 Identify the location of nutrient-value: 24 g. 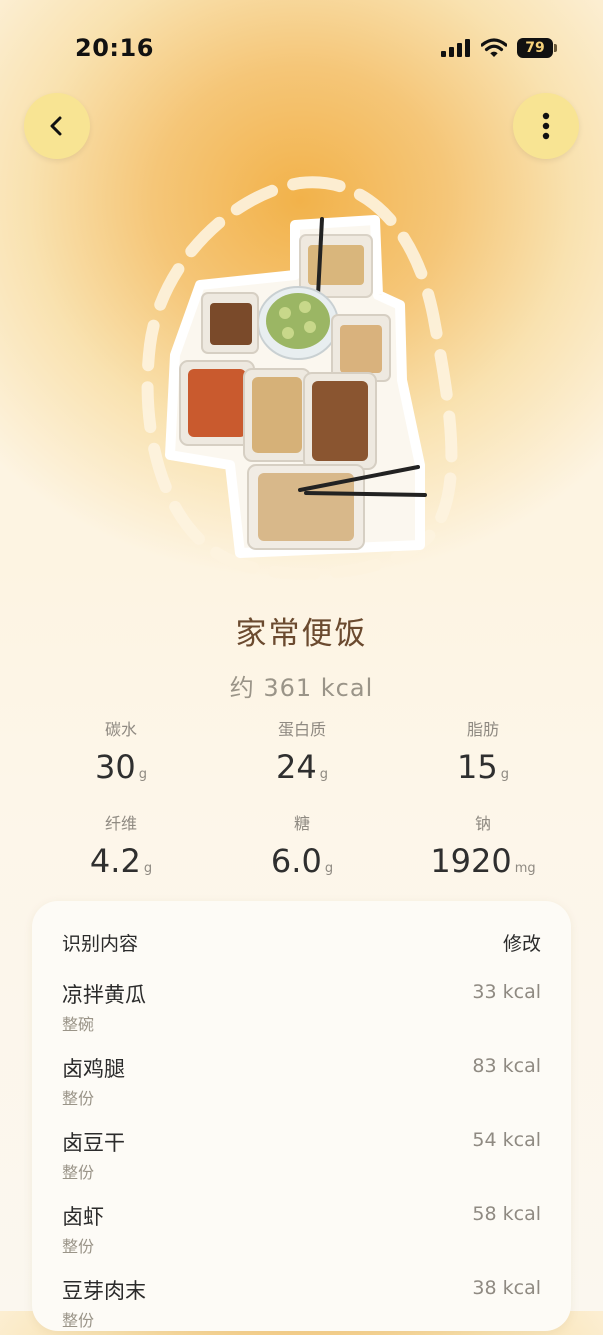
(302, 767).